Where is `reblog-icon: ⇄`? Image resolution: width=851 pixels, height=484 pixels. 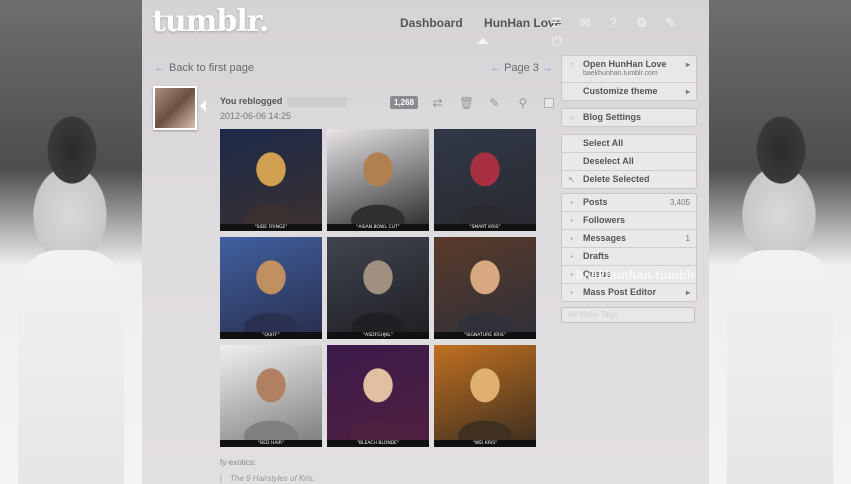
reblog-icon: ⇄ is located at coordinates (437, 103).